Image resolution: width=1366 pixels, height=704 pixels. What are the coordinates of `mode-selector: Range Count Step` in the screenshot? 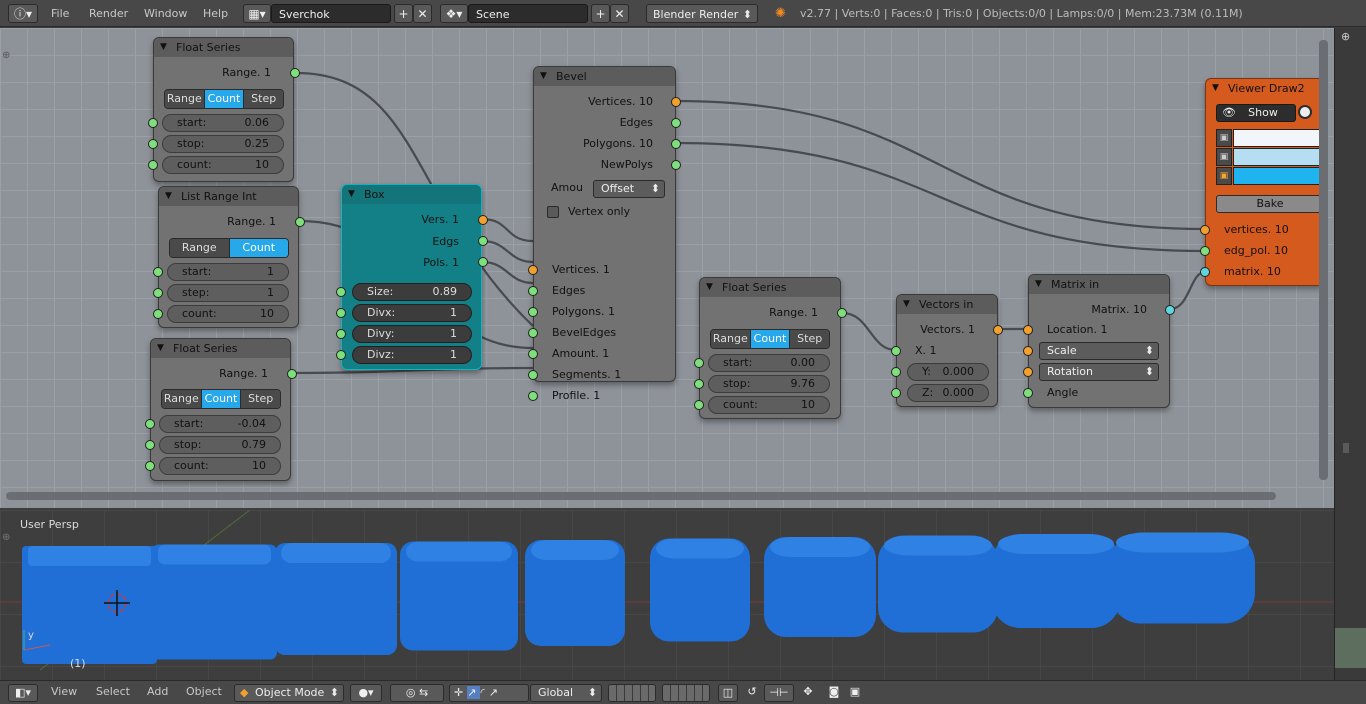 It's located at (224, 99).